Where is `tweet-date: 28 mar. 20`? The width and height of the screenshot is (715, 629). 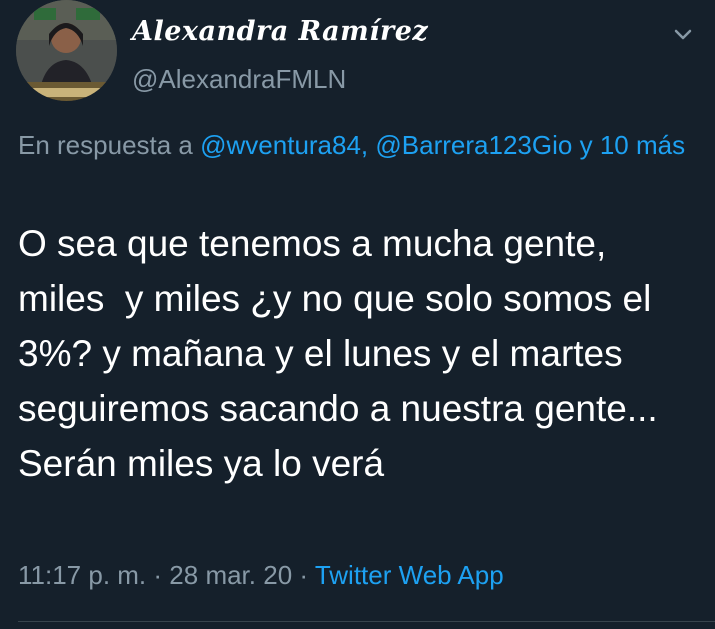
tweet-date: 28 mar. 20 is located at coordinates (230, 575).